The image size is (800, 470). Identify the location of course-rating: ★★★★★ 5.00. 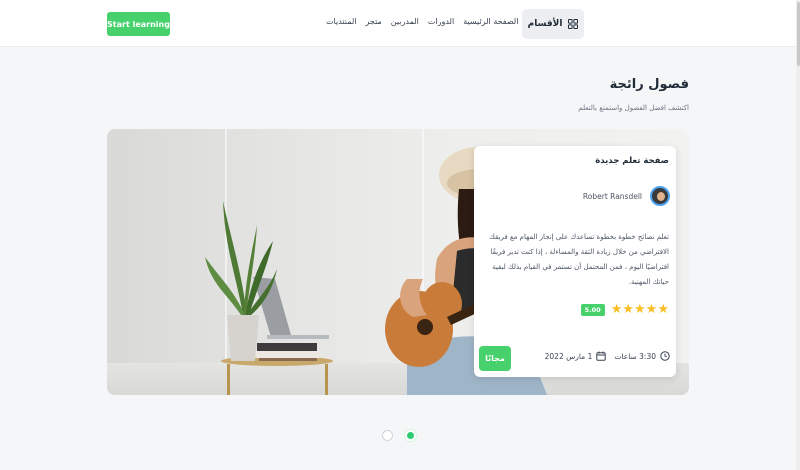
(624, 309).